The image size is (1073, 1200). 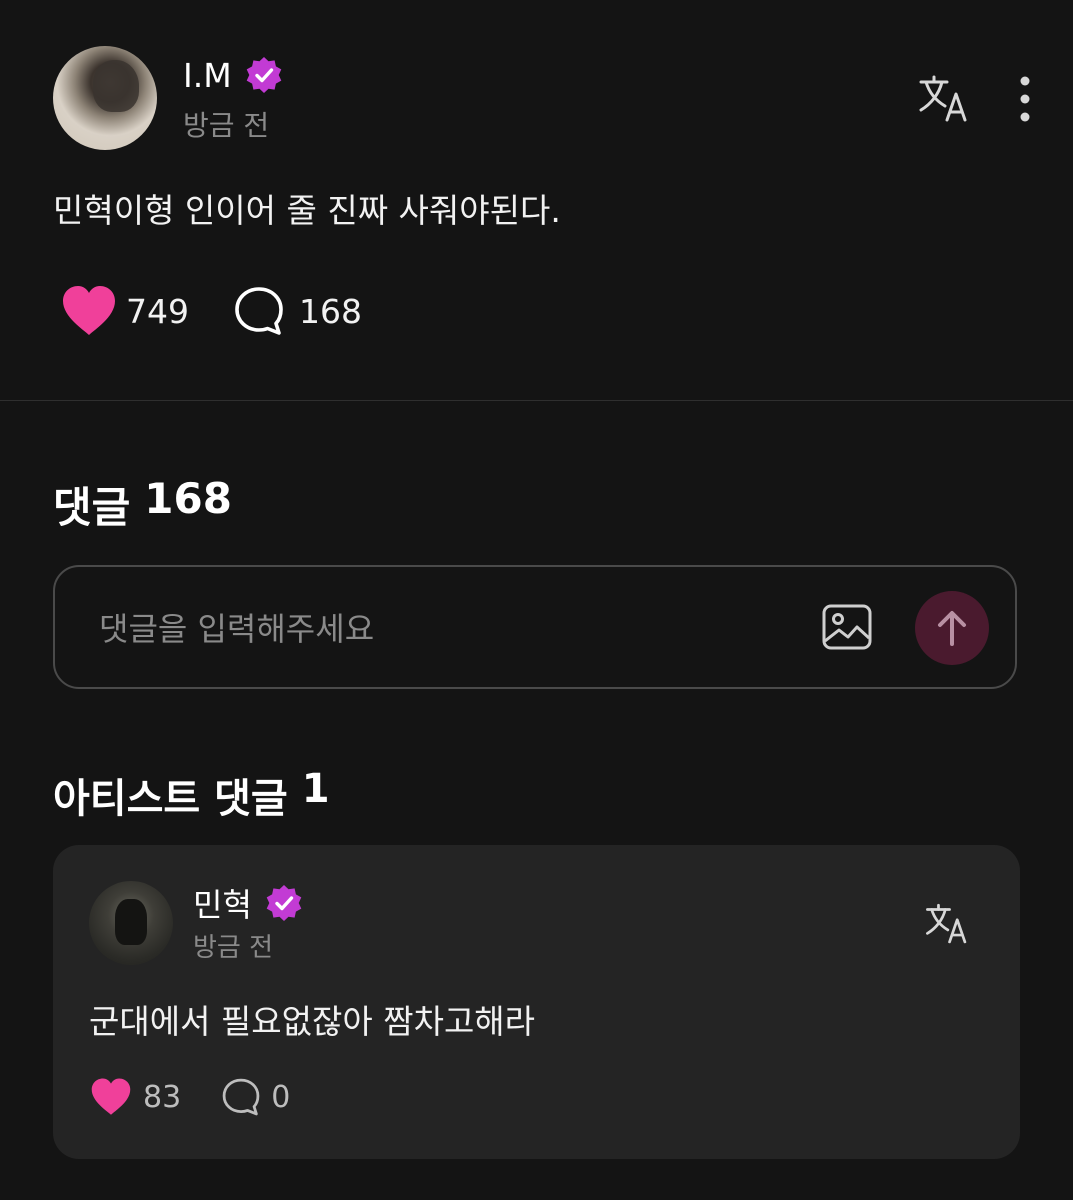 What do you see at coordinates (439, 629) in the screenshot?
I see `comment-input` at bounding box center [439, 629].